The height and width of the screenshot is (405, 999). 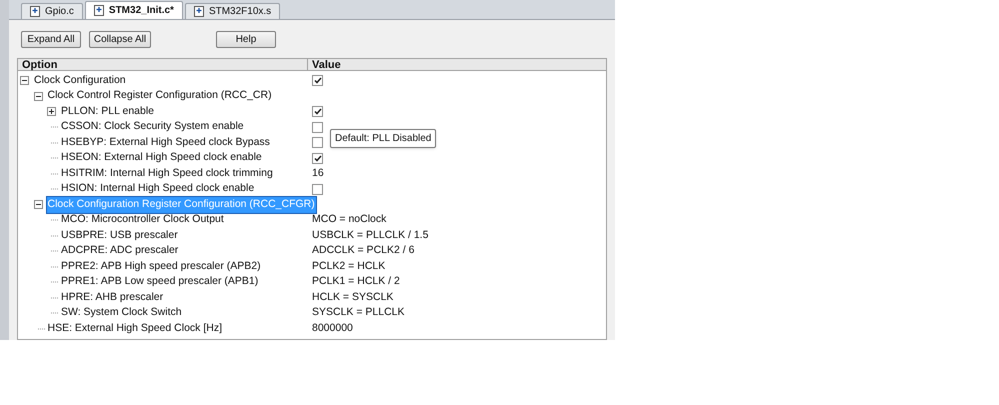 I want to click on option-value: 16, so click(x=318, y=174).